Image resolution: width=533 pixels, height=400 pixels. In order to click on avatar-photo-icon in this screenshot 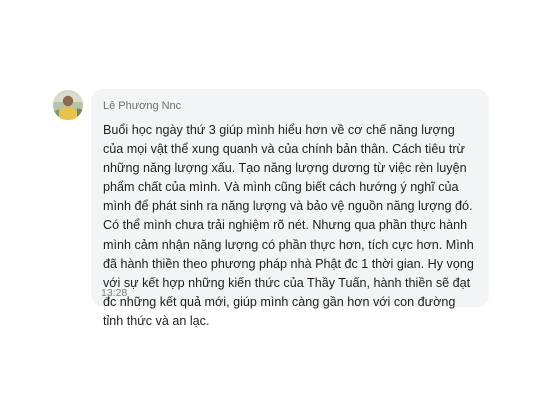, I will do `click(68, 105)`.